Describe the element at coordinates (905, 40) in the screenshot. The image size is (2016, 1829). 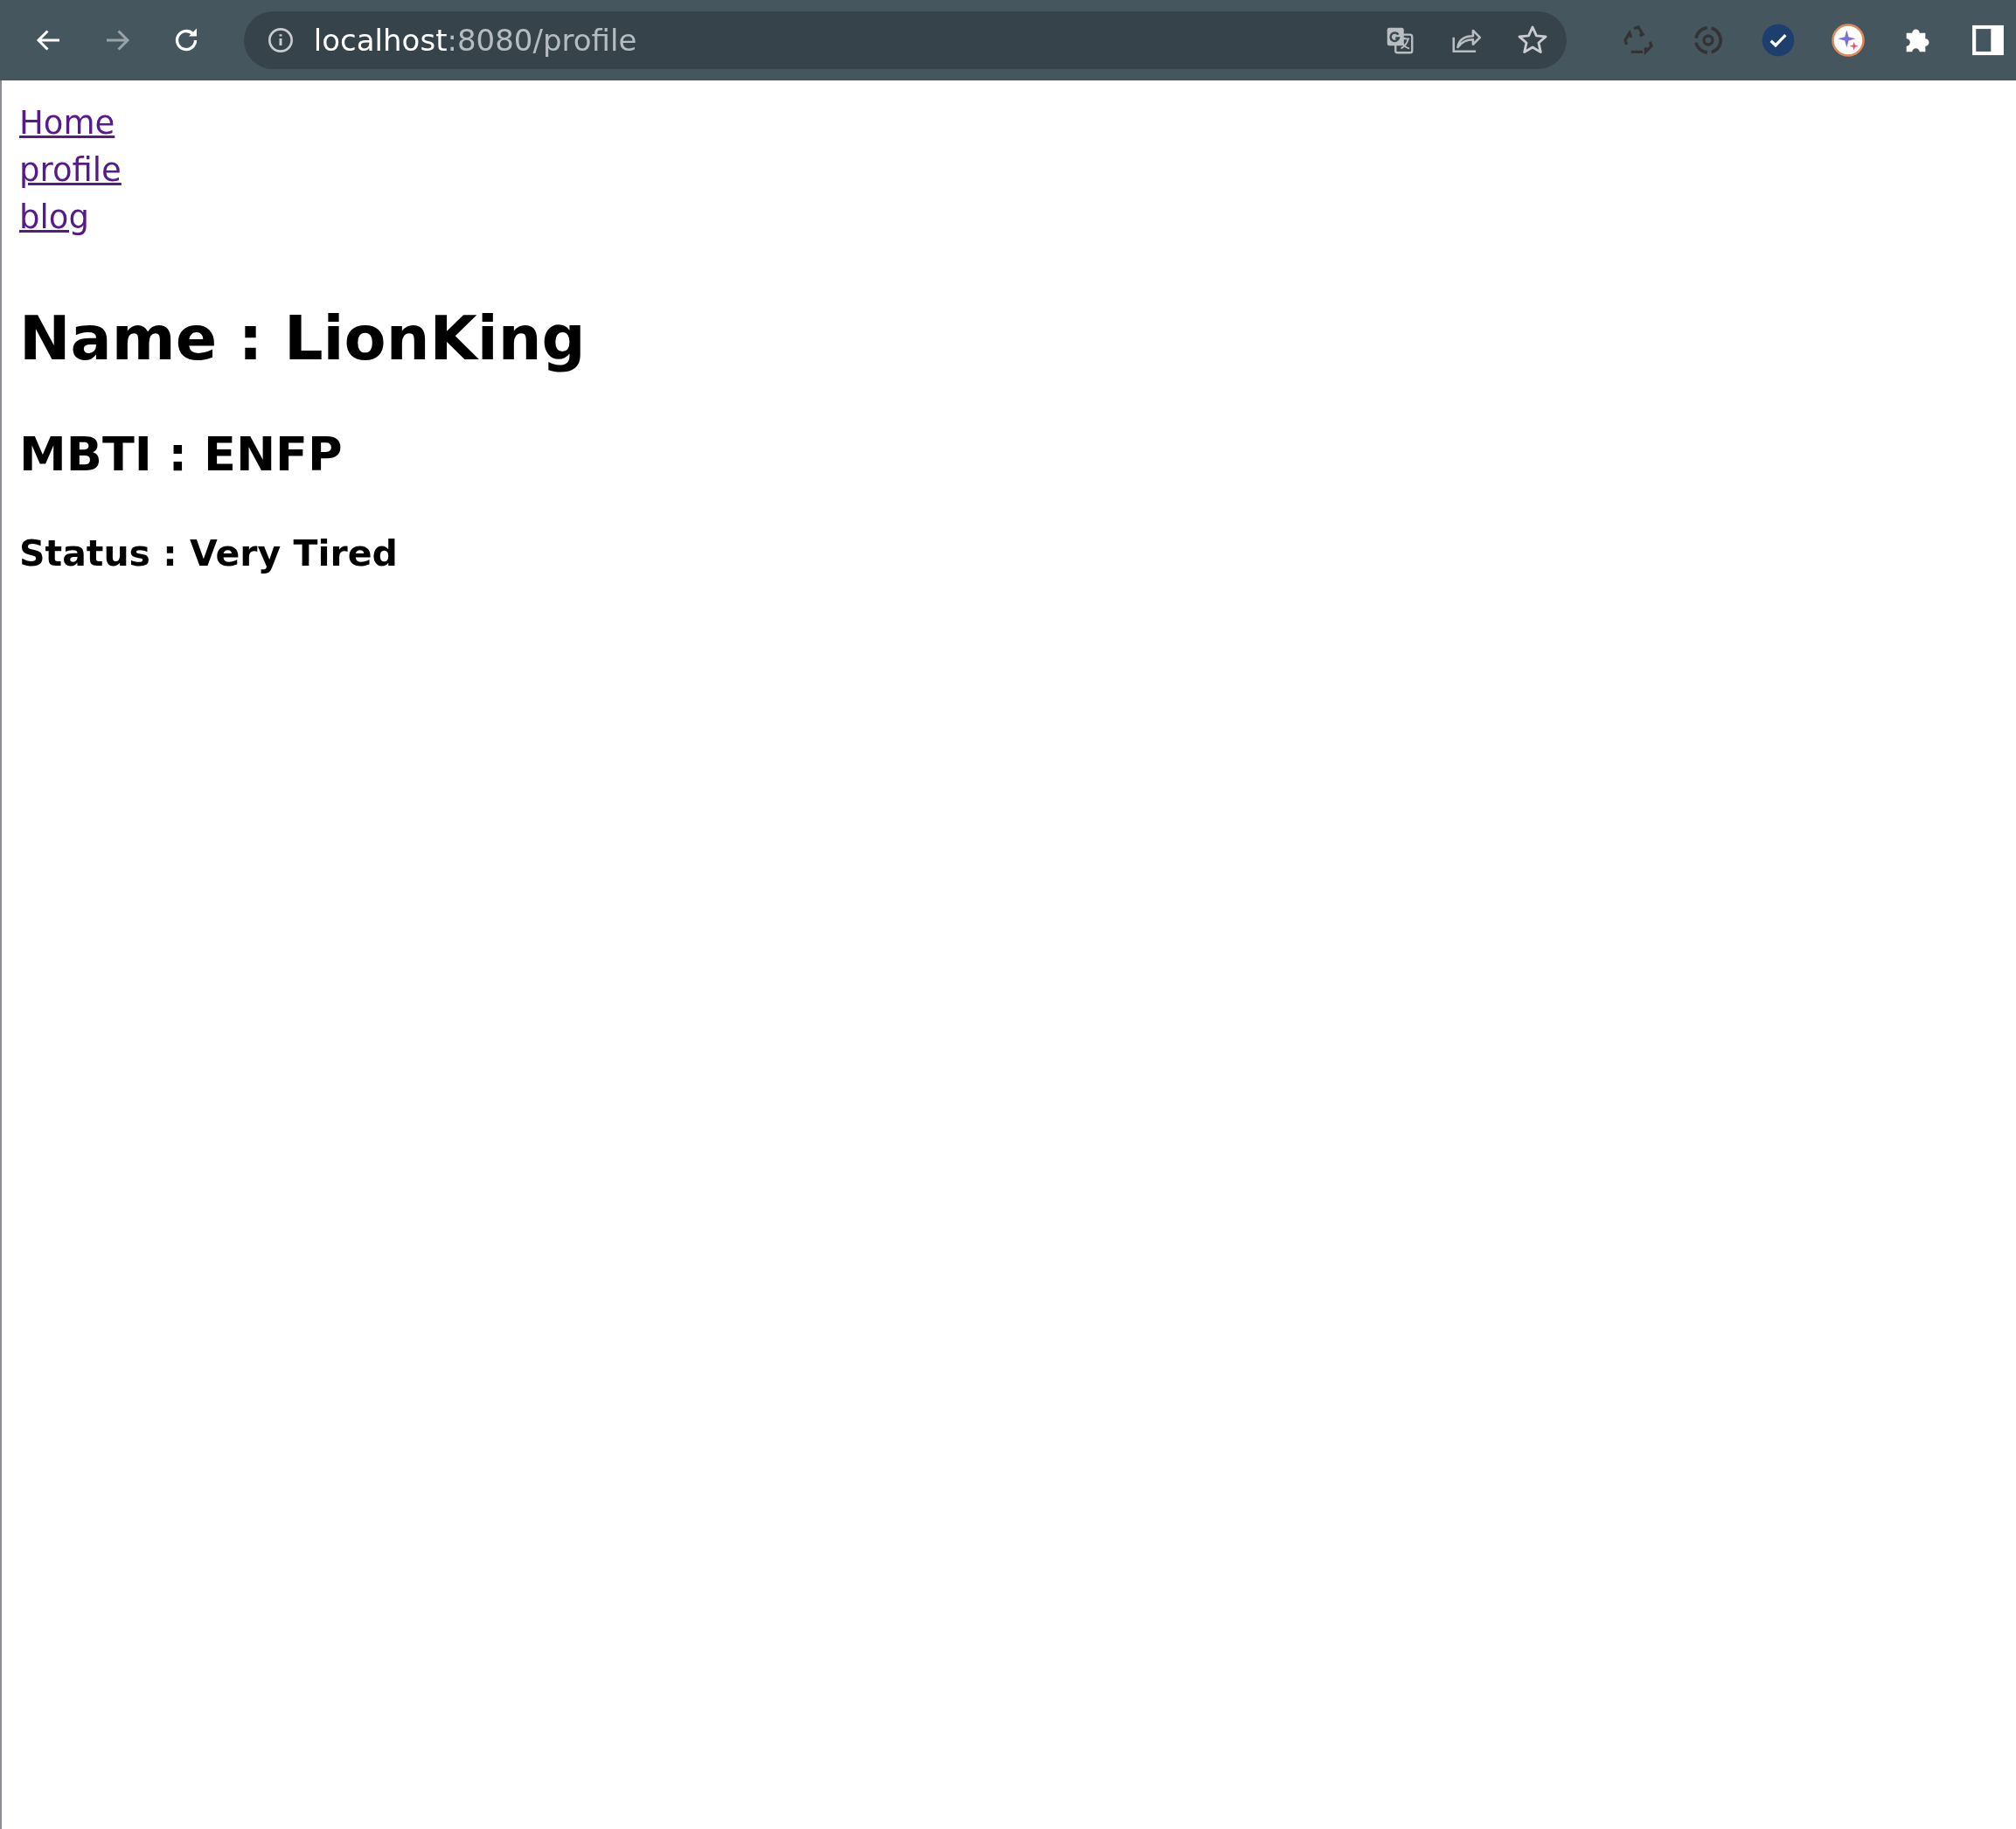
I see `address-bar: localhost:8080/profile` at that location.